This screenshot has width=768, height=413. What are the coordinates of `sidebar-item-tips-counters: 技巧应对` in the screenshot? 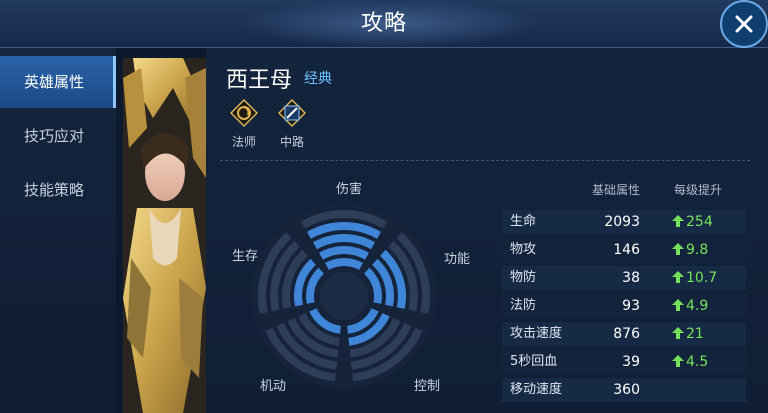 It's located at (58, 136).